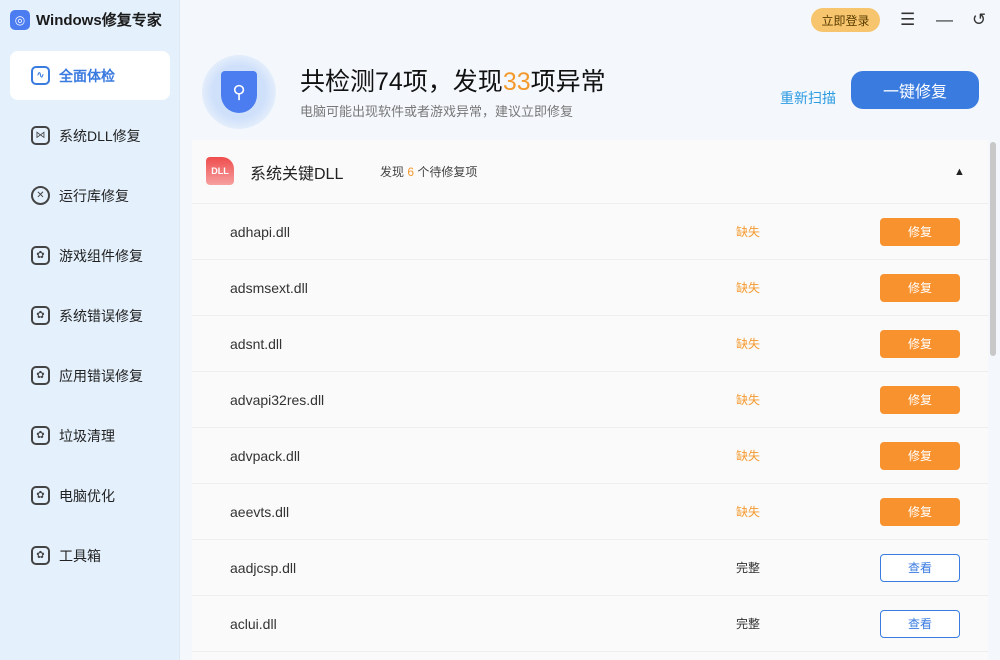  I want to click on sidebar-item: ✿ 电脑优化, so click(90, 495).